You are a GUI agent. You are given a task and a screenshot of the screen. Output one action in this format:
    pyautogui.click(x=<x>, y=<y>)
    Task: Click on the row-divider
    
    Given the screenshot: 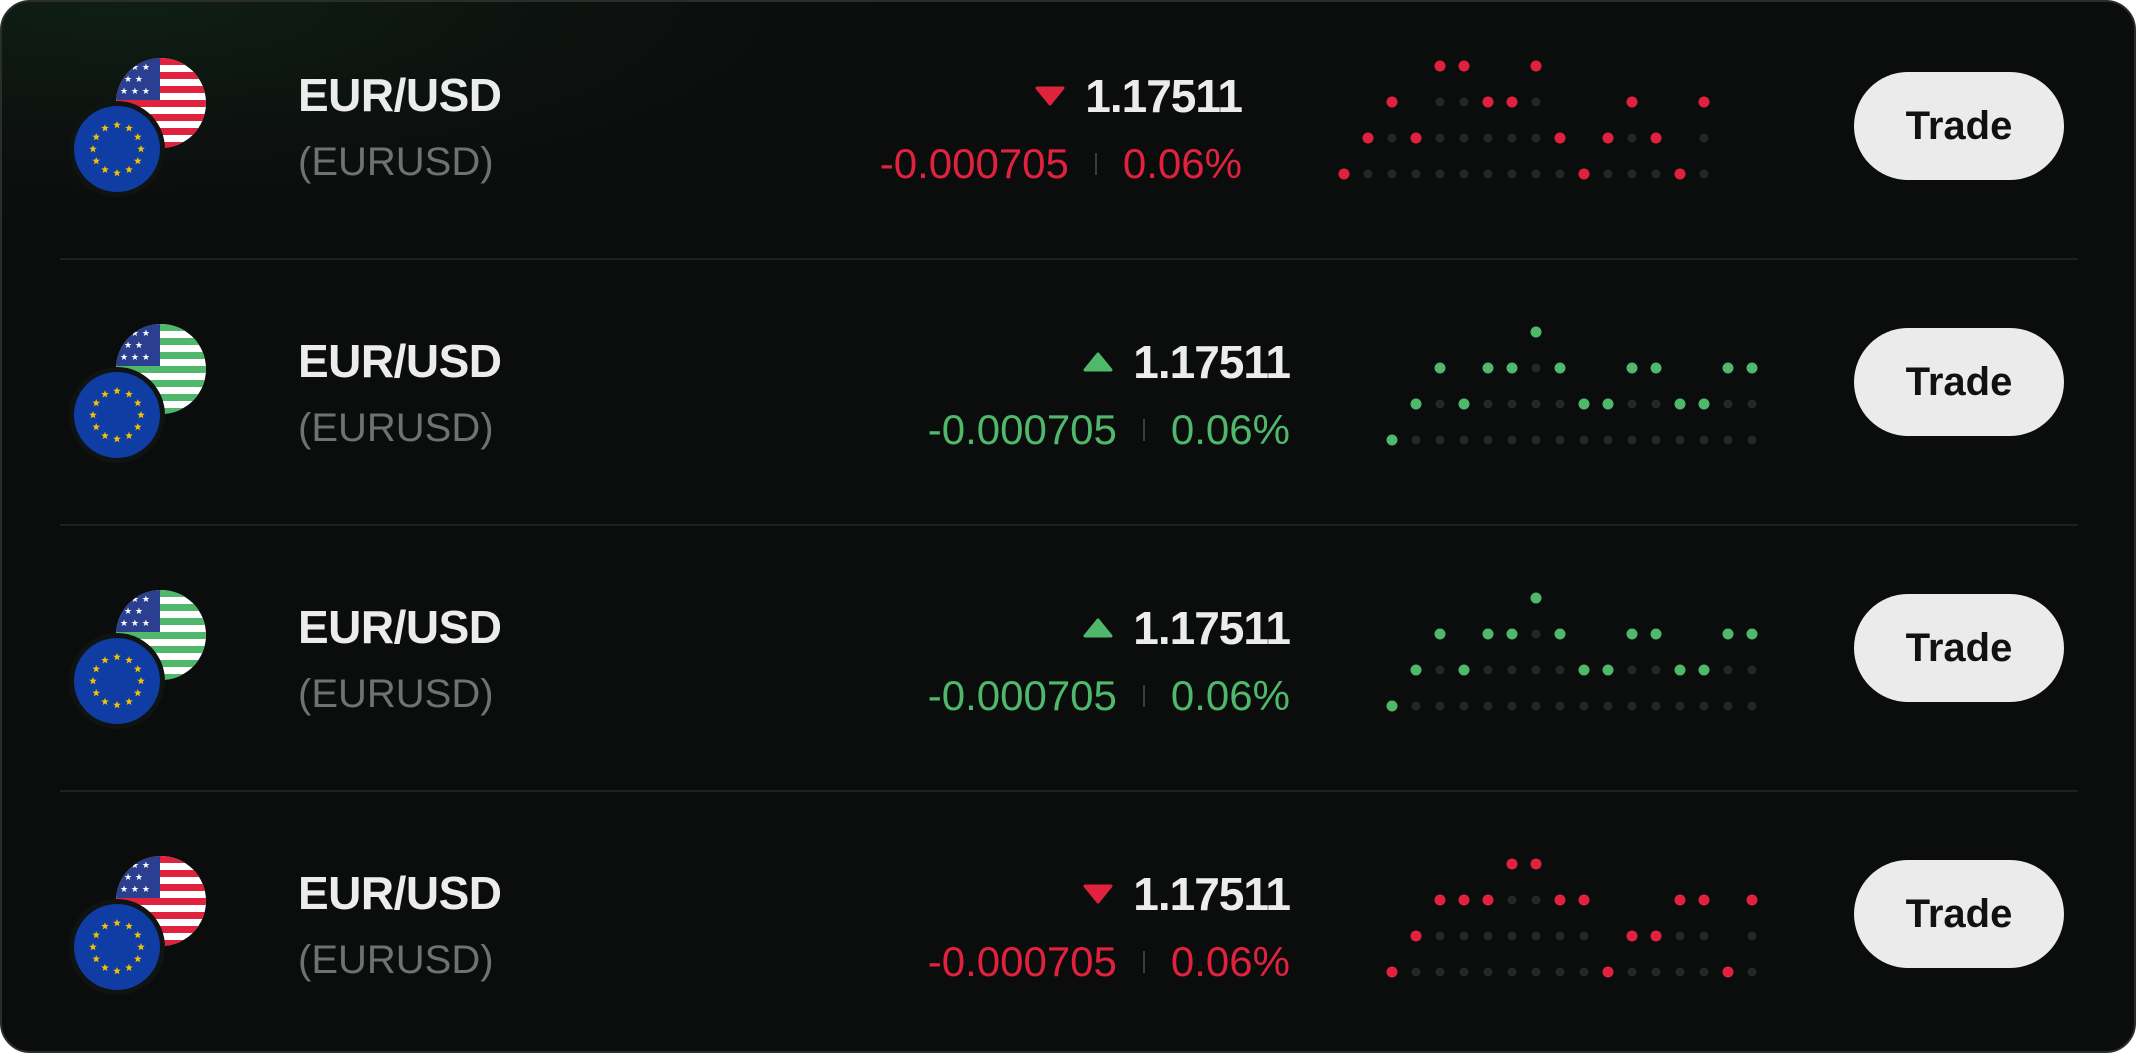 What is the action you would take?
    pyautogui.click(x=1069, y=259)
    